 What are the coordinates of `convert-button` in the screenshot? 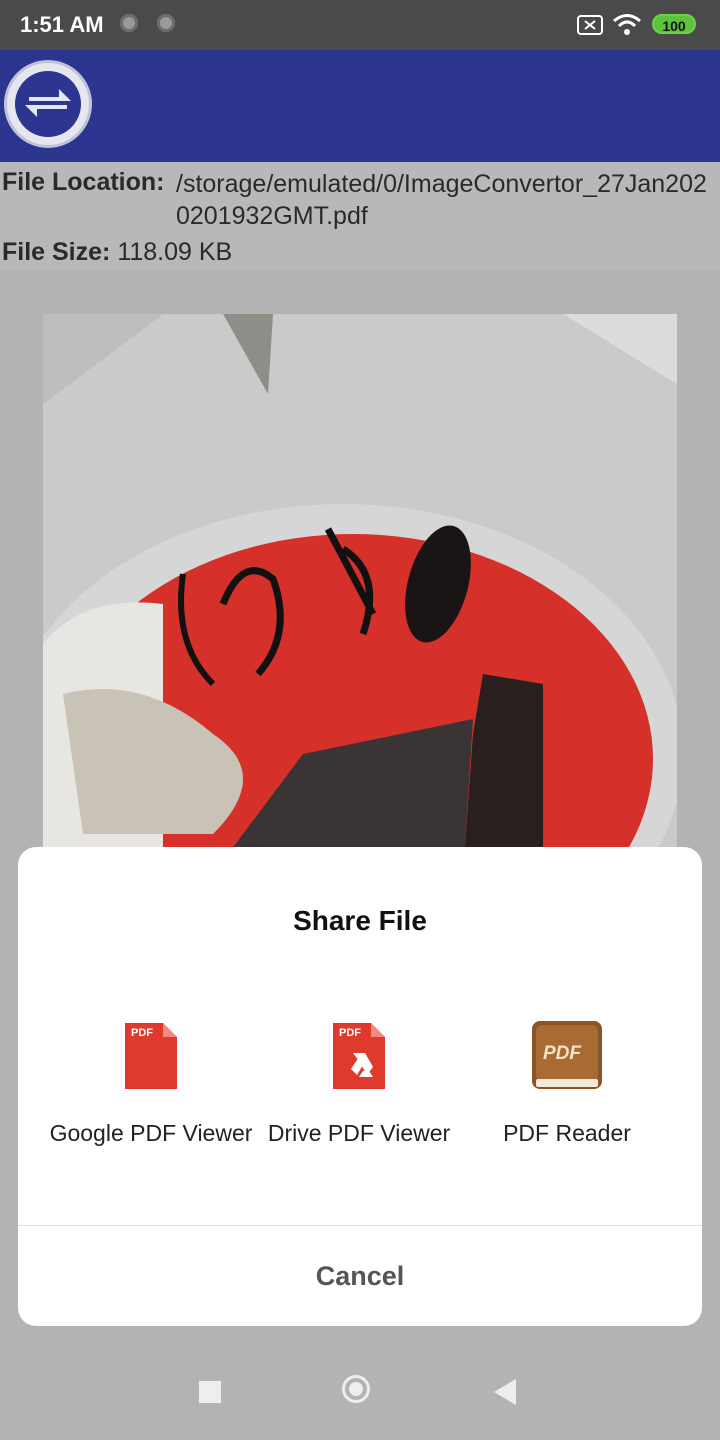 It's located at (48, 104).